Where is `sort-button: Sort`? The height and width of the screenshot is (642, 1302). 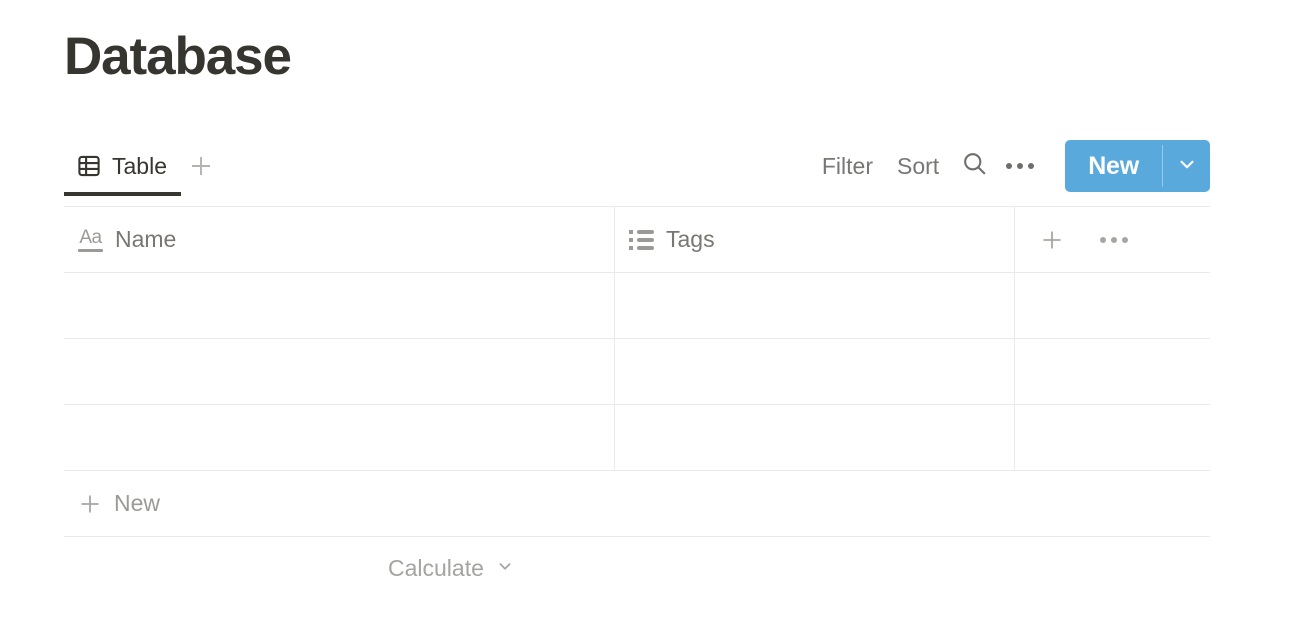
sort-button: Sort is located at coordinates (918, 166).